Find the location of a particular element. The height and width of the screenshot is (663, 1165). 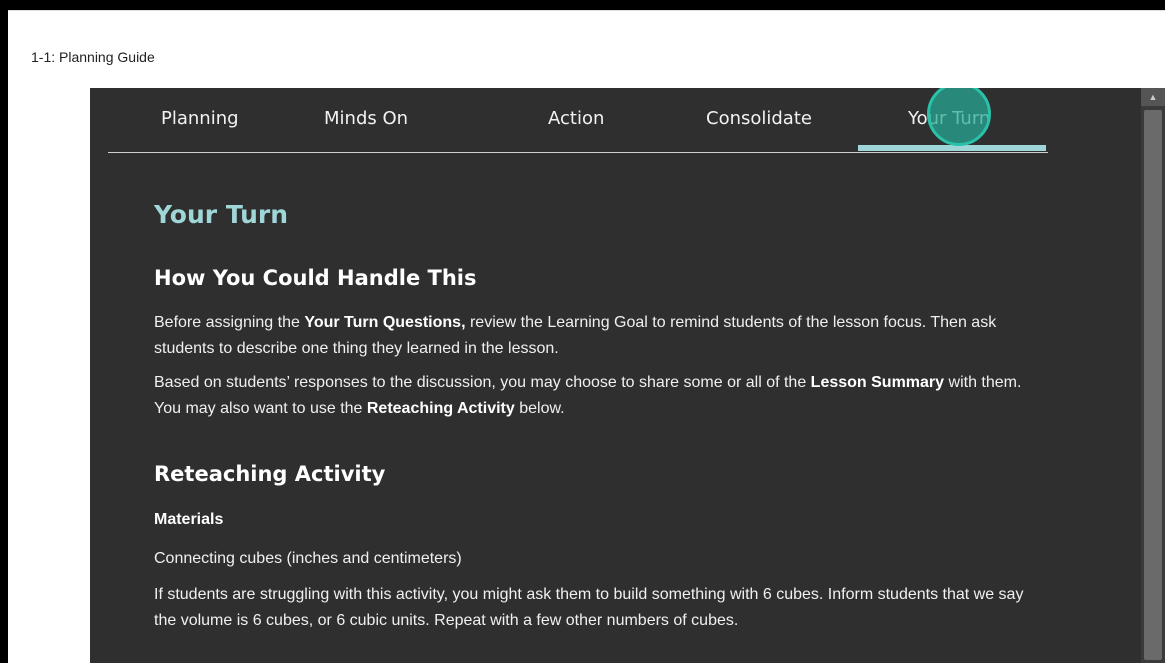

tab-planning: Planning is located at coordinates (200, 118).